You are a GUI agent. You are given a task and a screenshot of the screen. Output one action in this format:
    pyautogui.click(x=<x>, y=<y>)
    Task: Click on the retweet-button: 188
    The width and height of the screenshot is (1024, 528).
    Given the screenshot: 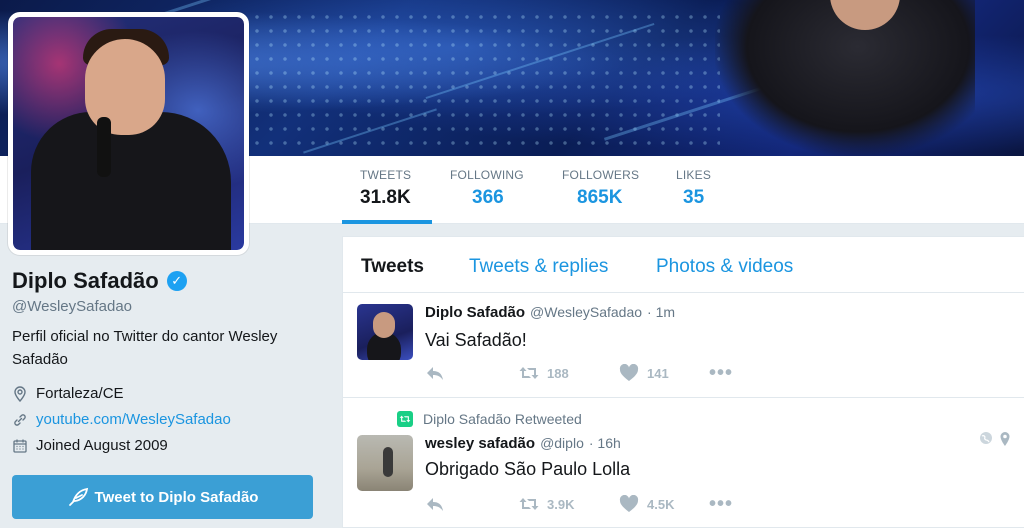 What is the action you would take?
    pyautogui.click(x=569, y=373)
    